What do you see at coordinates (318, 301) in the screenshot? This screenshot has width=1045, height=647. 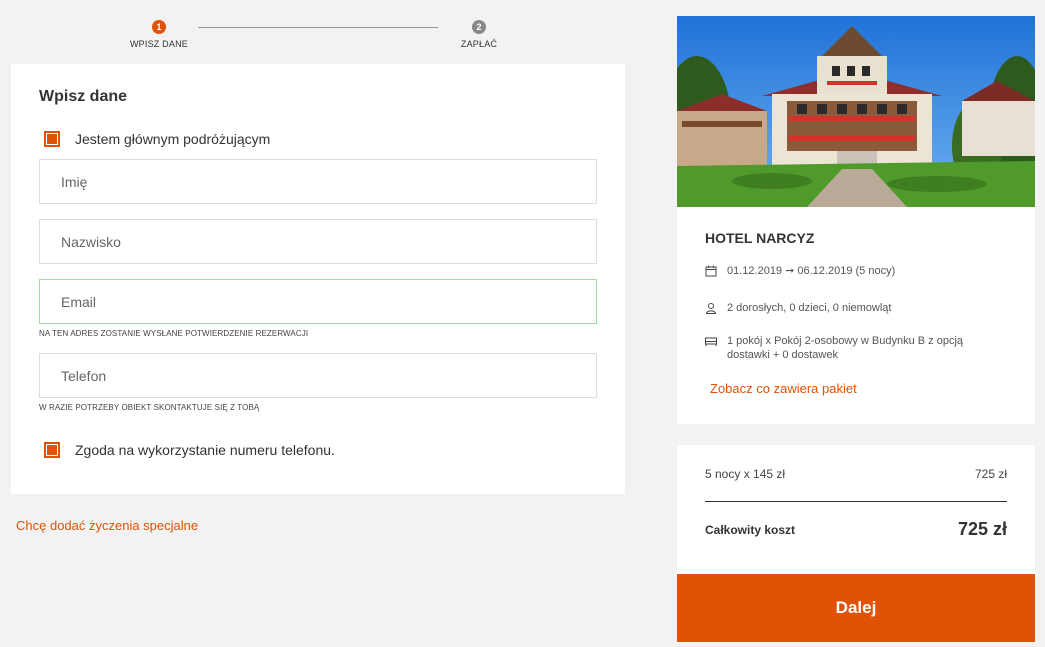 I see `email-input` at bounding box center [318, 301].